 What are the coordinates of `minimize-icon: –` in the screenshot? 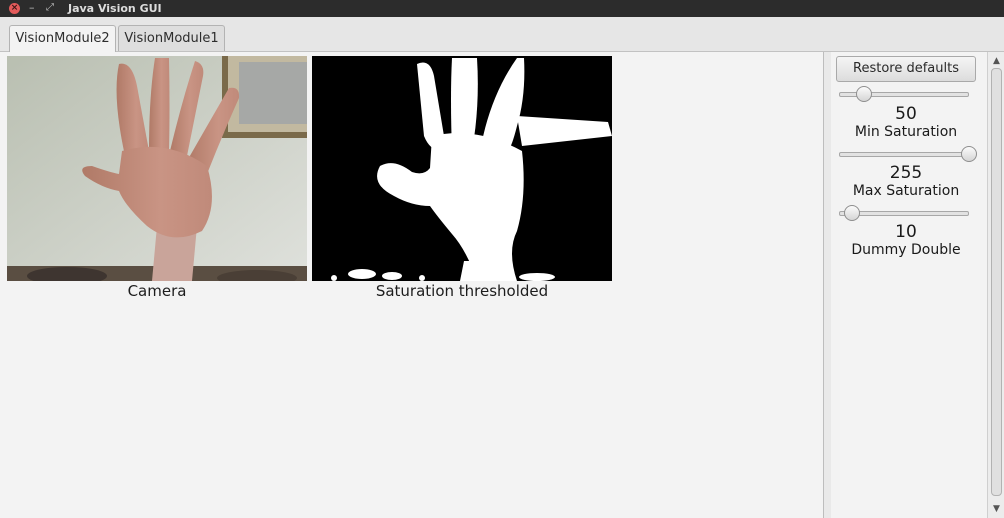 It's located at (32, 8).